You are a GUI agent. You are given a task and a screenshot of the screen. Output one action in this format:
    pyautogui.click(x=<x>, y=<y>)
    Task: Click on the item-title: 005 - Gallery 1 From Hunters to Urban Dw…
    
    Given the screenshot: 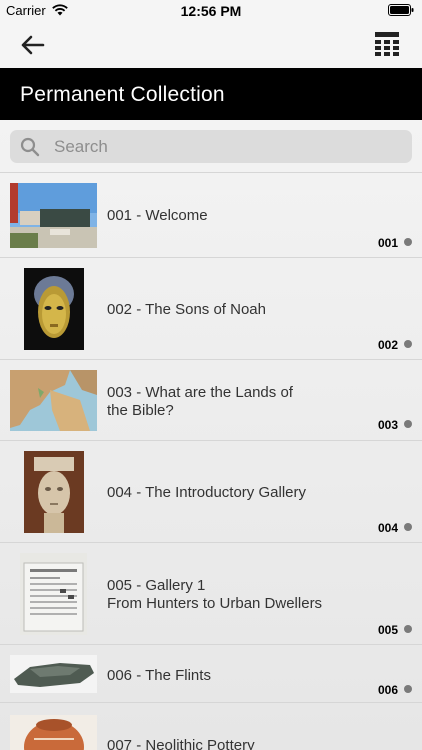 What is the action you would take?
    pyautogui.click(x=215, y=594)
    